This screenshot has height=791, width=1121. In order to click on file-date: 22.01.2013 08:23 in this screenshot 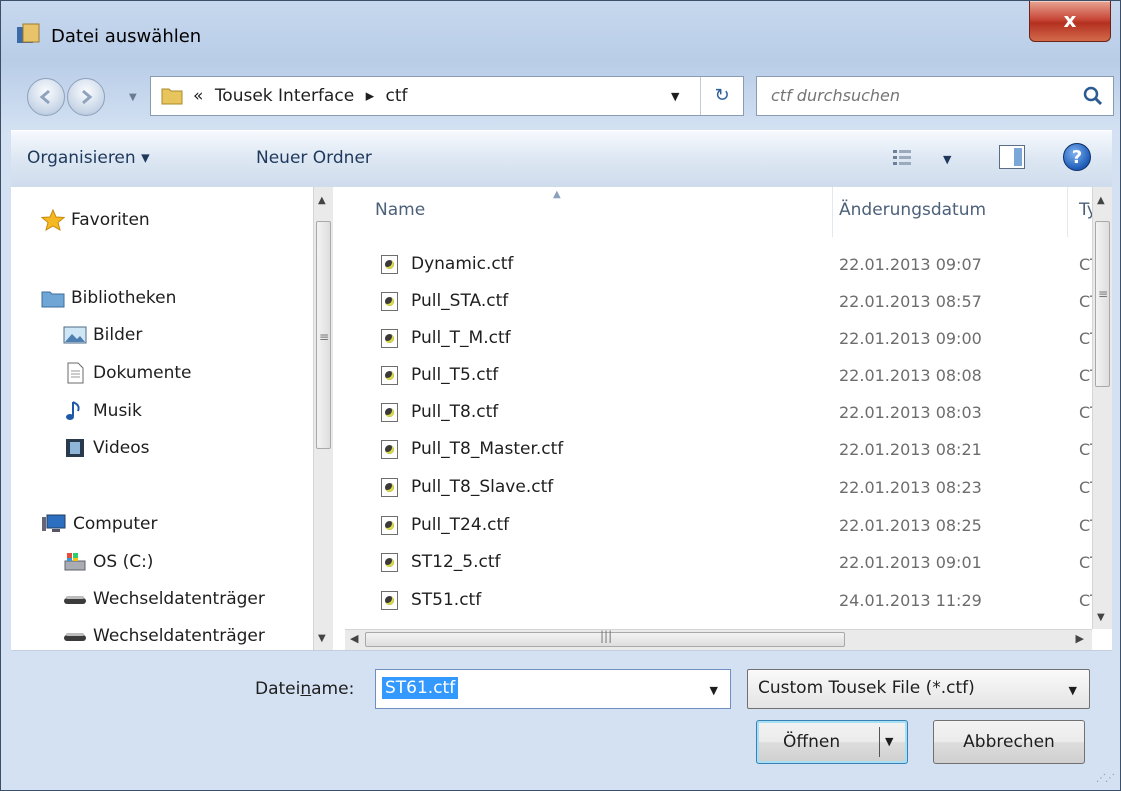, I will do `click(910, 487)`.